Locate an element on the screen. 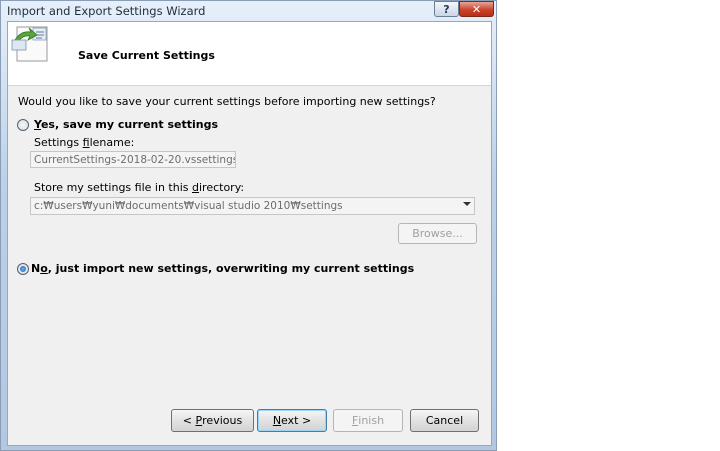 The image size is (720, 451). finish-button: Finish is located at coordinates (368, 420).